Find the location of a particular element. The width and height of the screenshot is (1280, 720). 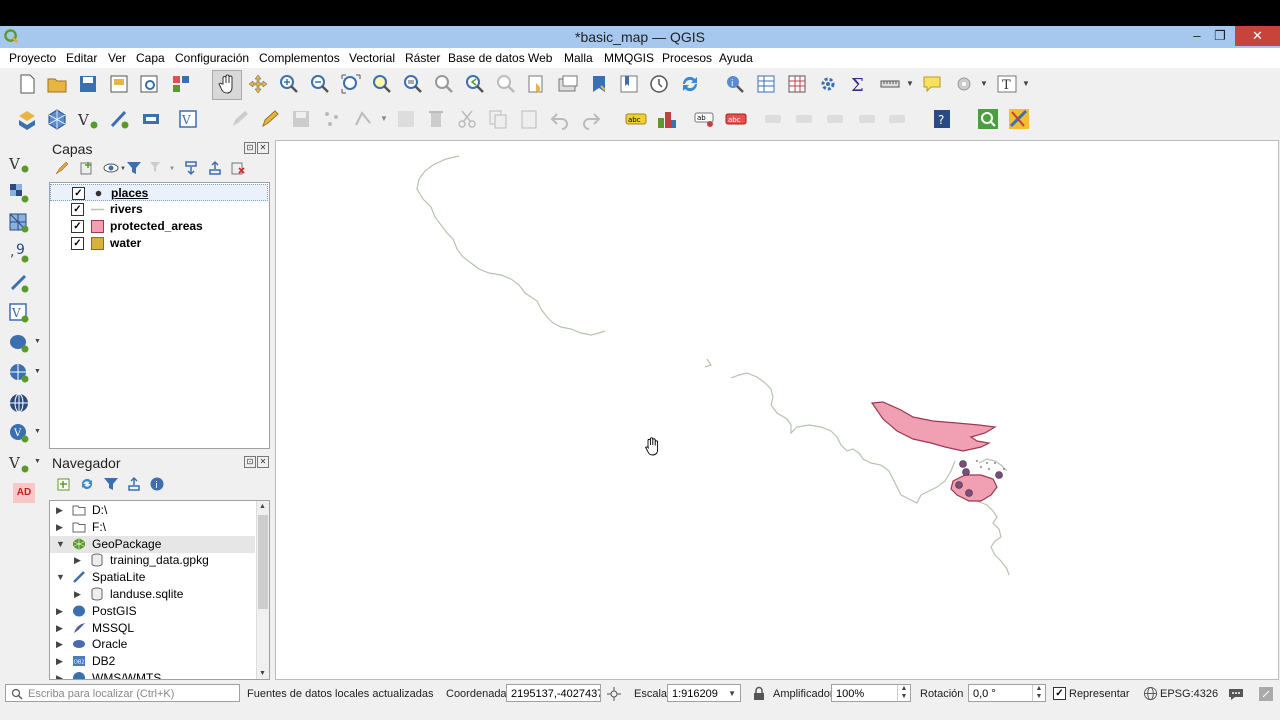

new-geopackage-layer-icon is located at coordinates (57, 119).